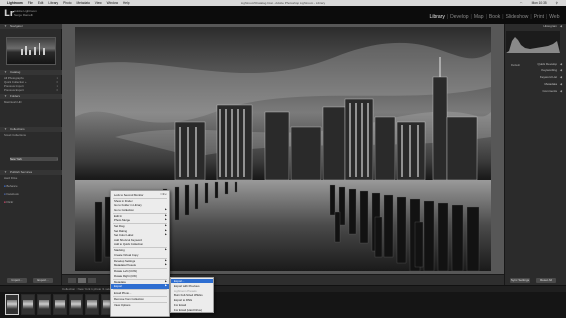  Describe the element at coordinates (535, 91) in the screenshot. I see `comments-header: Comments ◀` at that location.